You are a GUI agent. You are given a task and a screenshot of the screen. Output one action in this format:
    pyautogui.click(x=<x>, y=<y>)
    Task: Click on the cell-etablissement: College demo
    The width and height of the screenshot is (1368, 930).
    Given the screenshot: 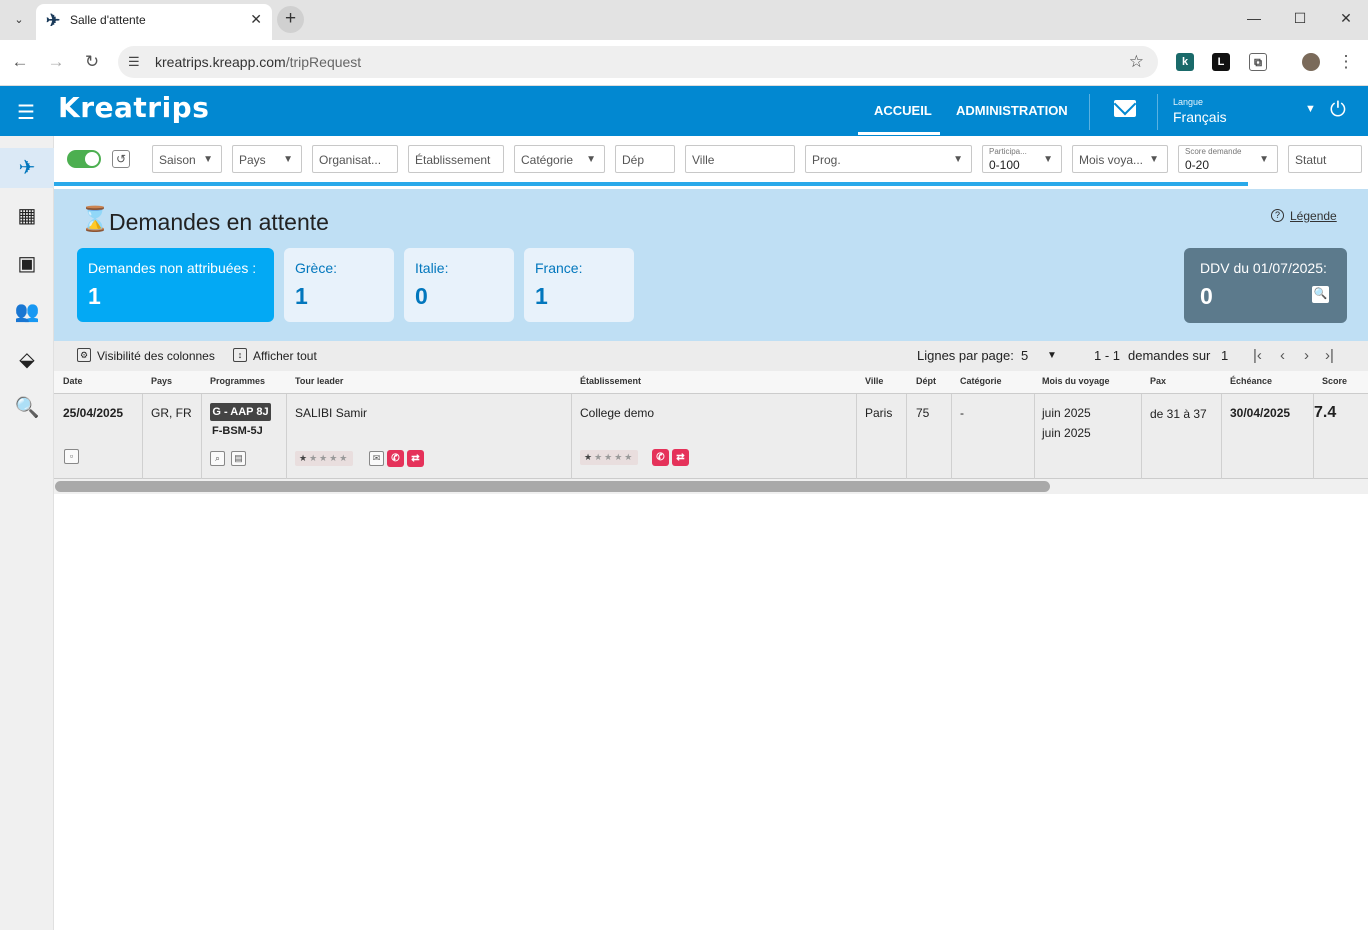 What is the action you would take?
    pyautogui.click(x=617, y=413)
    